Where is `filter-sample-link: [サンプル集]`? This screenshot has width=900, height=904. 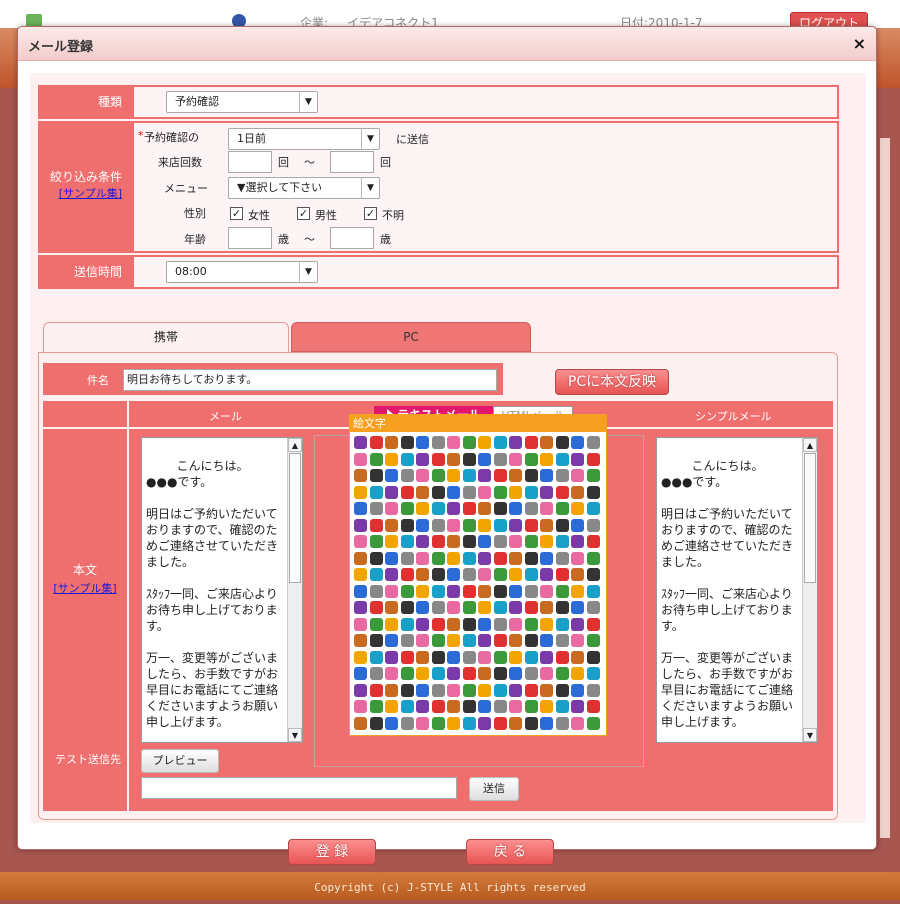 filter-sample-link: [サンプル集] is located at coordinates (90, 193).